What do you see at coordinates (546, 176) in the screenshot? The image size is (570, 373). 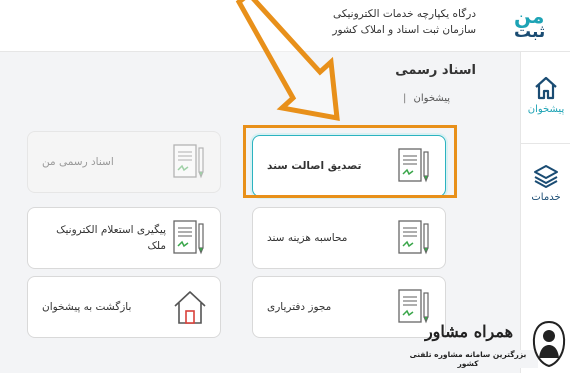 I see `layers-icon` at bounding box center [546, 176].